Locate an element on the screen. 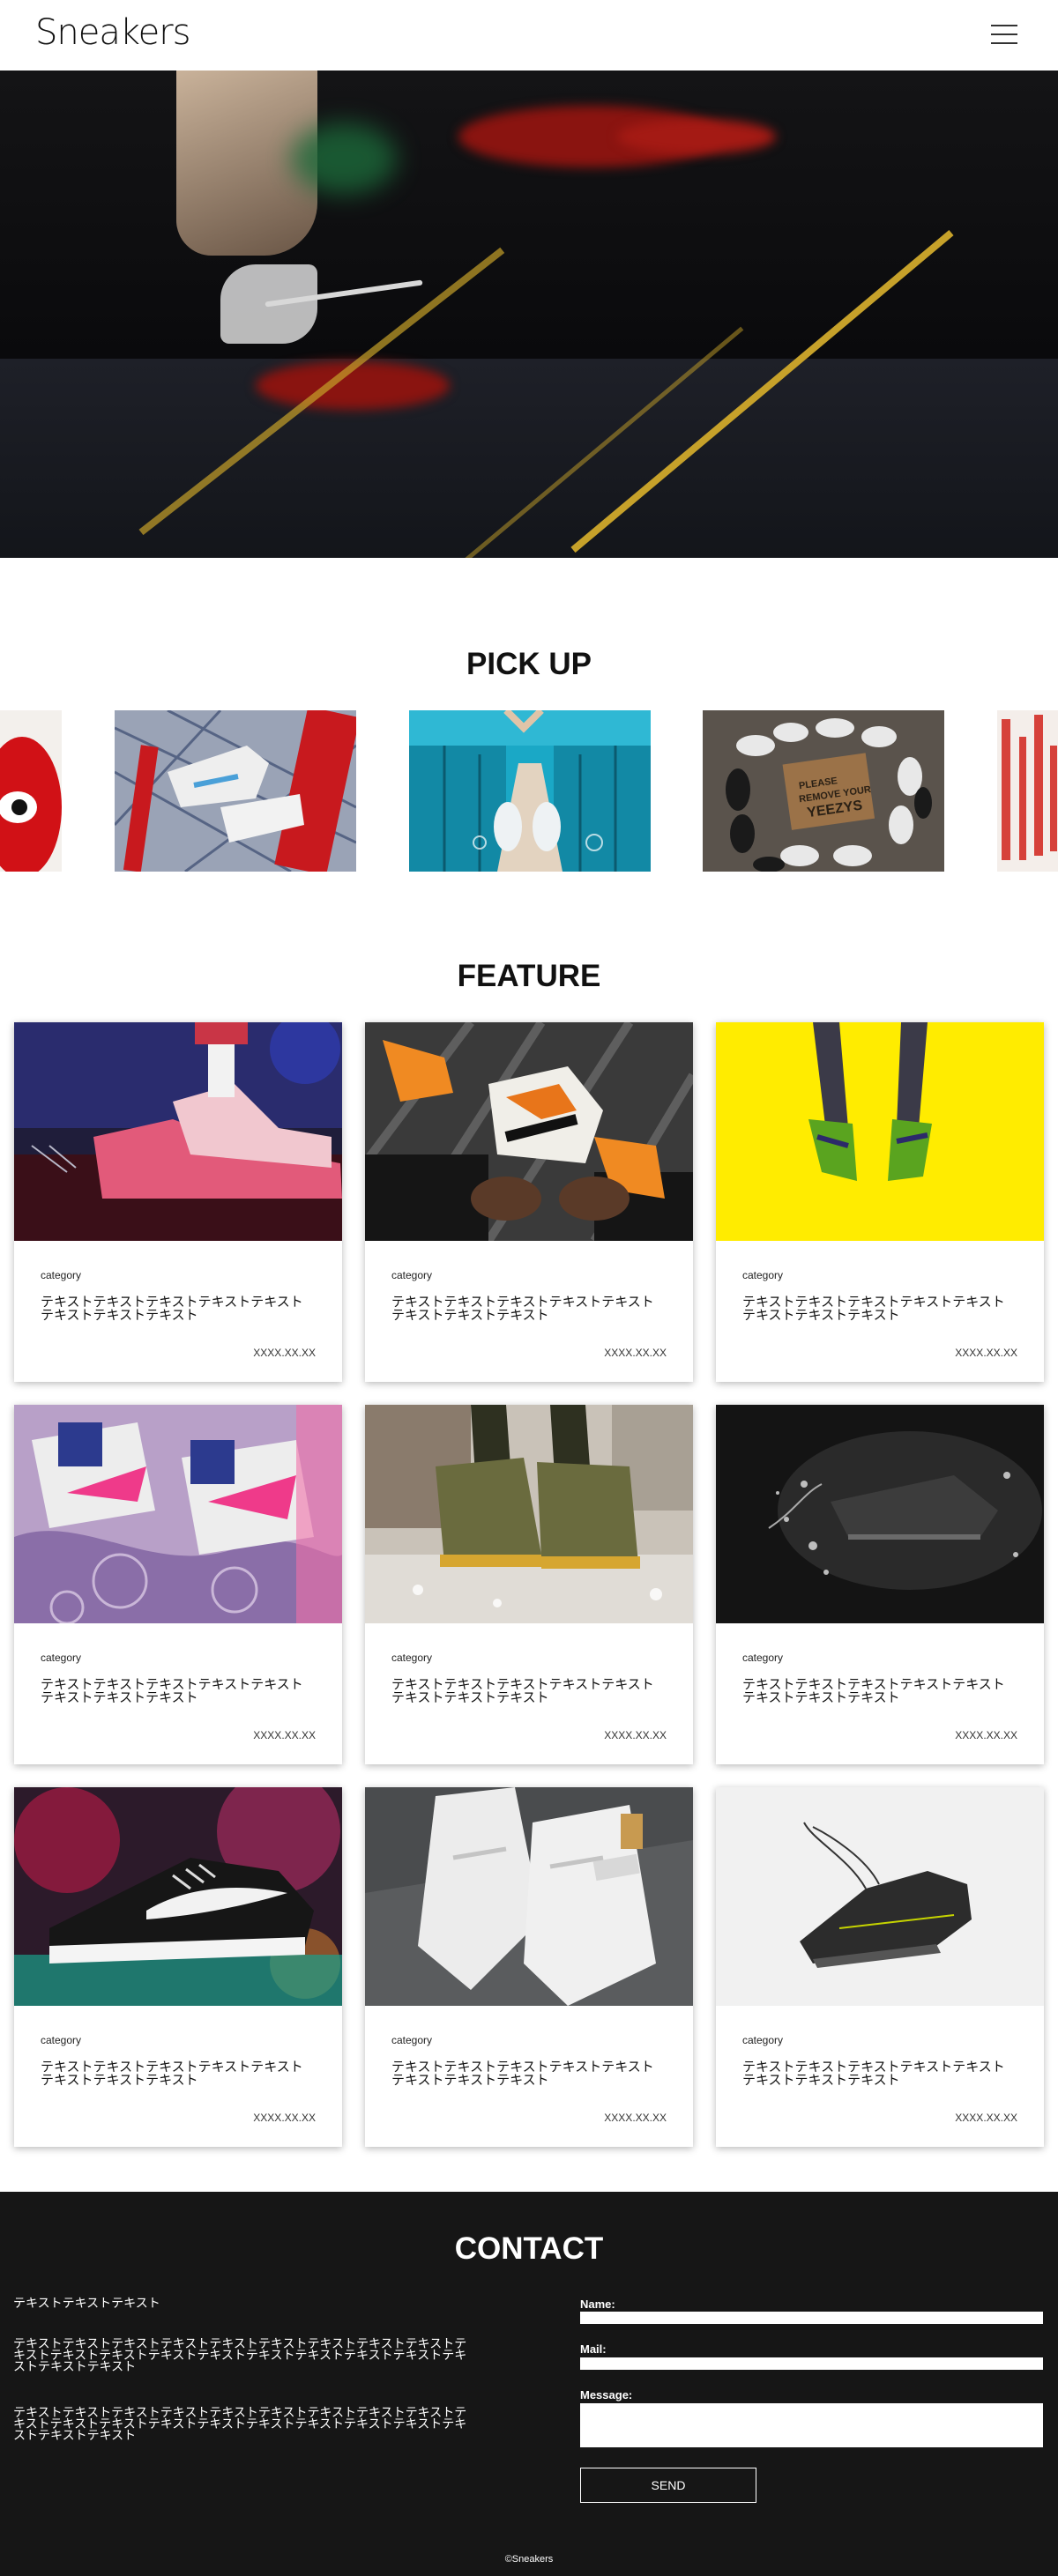 This screenshot has height=2576, width=1058. feature-title: FEATURE is located at coordinates (529, 976).